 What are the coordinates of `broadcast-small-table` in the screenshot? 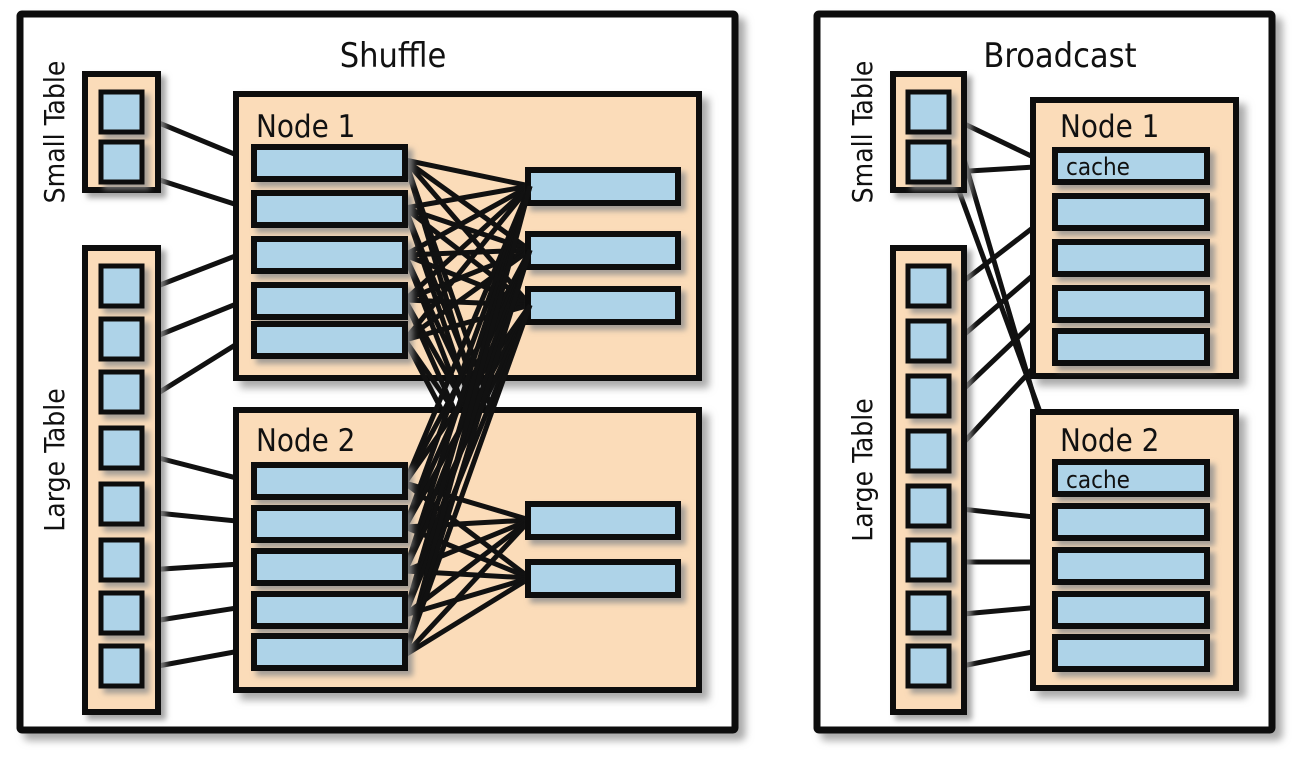 It's located at (928, 132).